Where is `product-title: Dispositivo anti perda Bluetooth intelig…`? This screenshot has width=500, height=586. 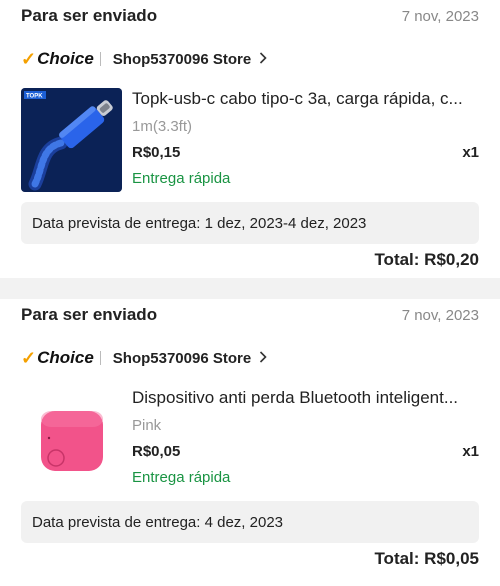
product-title: Dispositivo anti perda Bluetooth intelig… is located at coordinates (306, 398).